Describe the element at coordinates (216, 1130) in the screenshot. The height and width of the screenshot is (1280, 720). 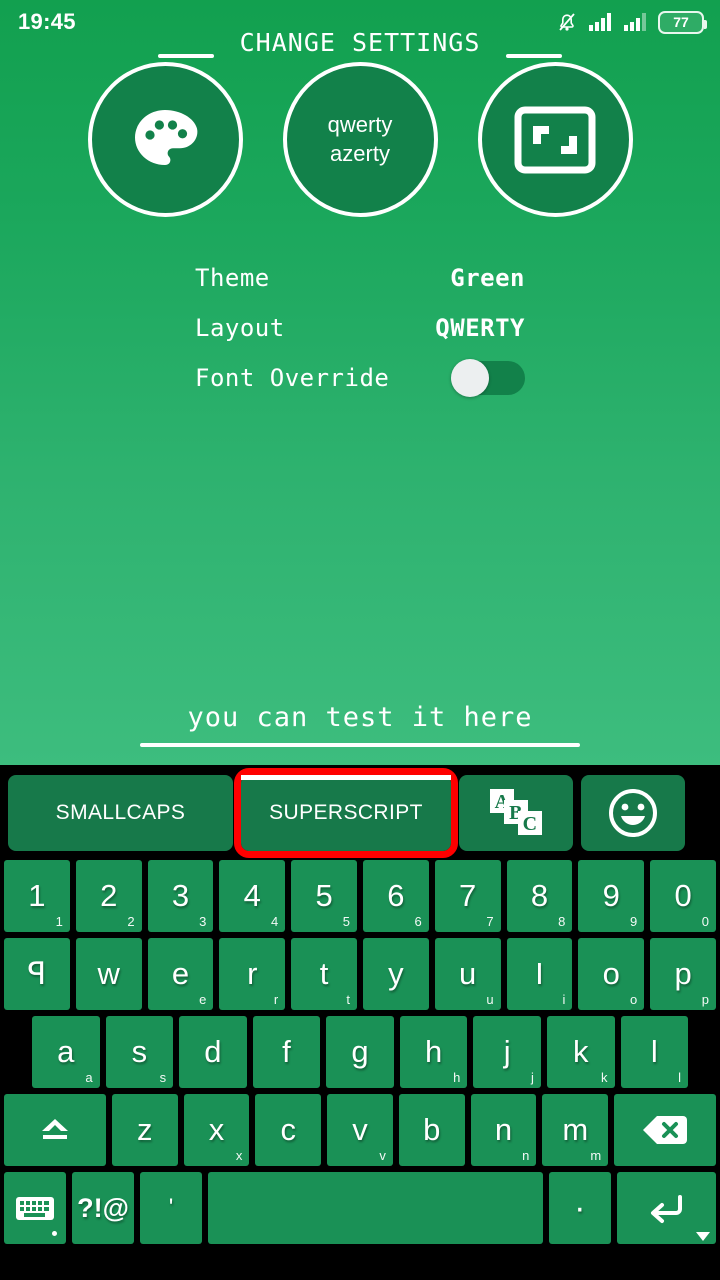
I see `key-x: xx` at that location.